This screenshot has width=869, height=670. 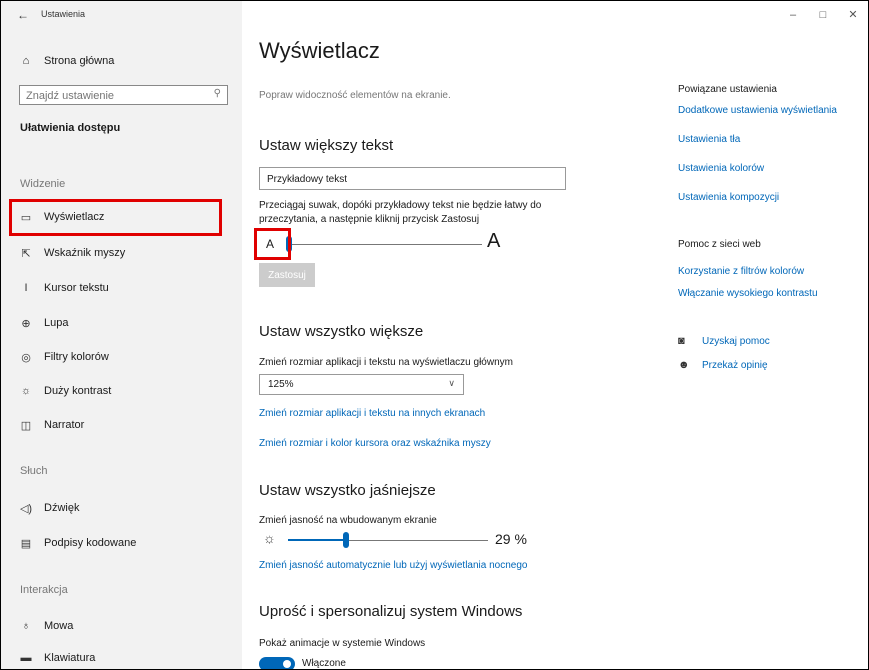 What do you see at coordinates (342, 643) in the screenshot?
I see `animations-label: Pokaż animacje w systemie Windows` at bounding box center [342, 643].